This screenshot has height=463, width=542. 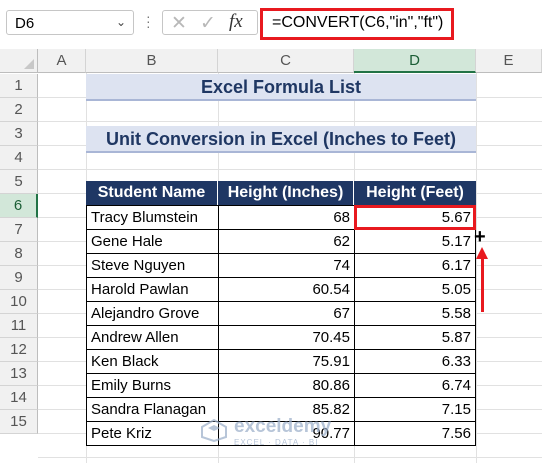 What do you see at coordinates (286, 289) in the screenshot?
I see `cell-height-inches: 60.54` at bounding box center [286, 289].